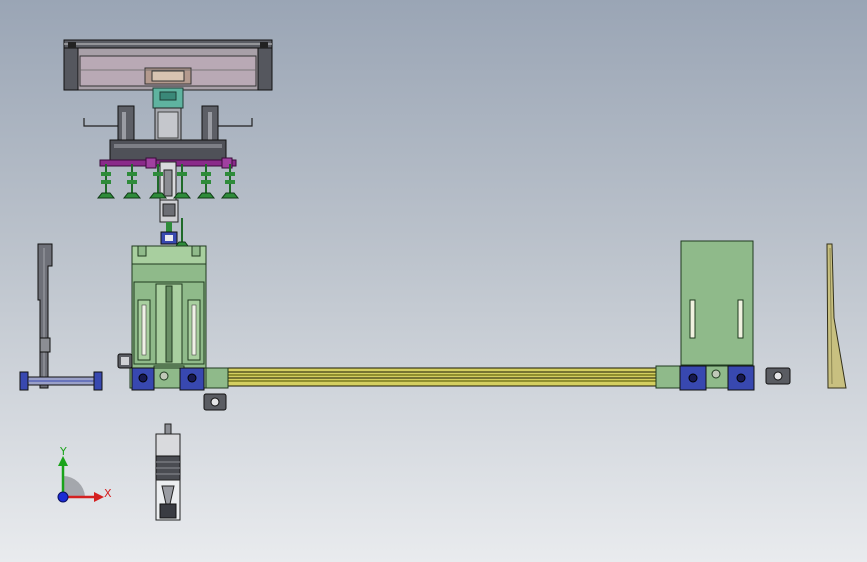 The width and height of the screenshot is (867, 562). Describe the element at coordinates (125, 361) in the screenshot. I see `clamp-left-top` at that location.